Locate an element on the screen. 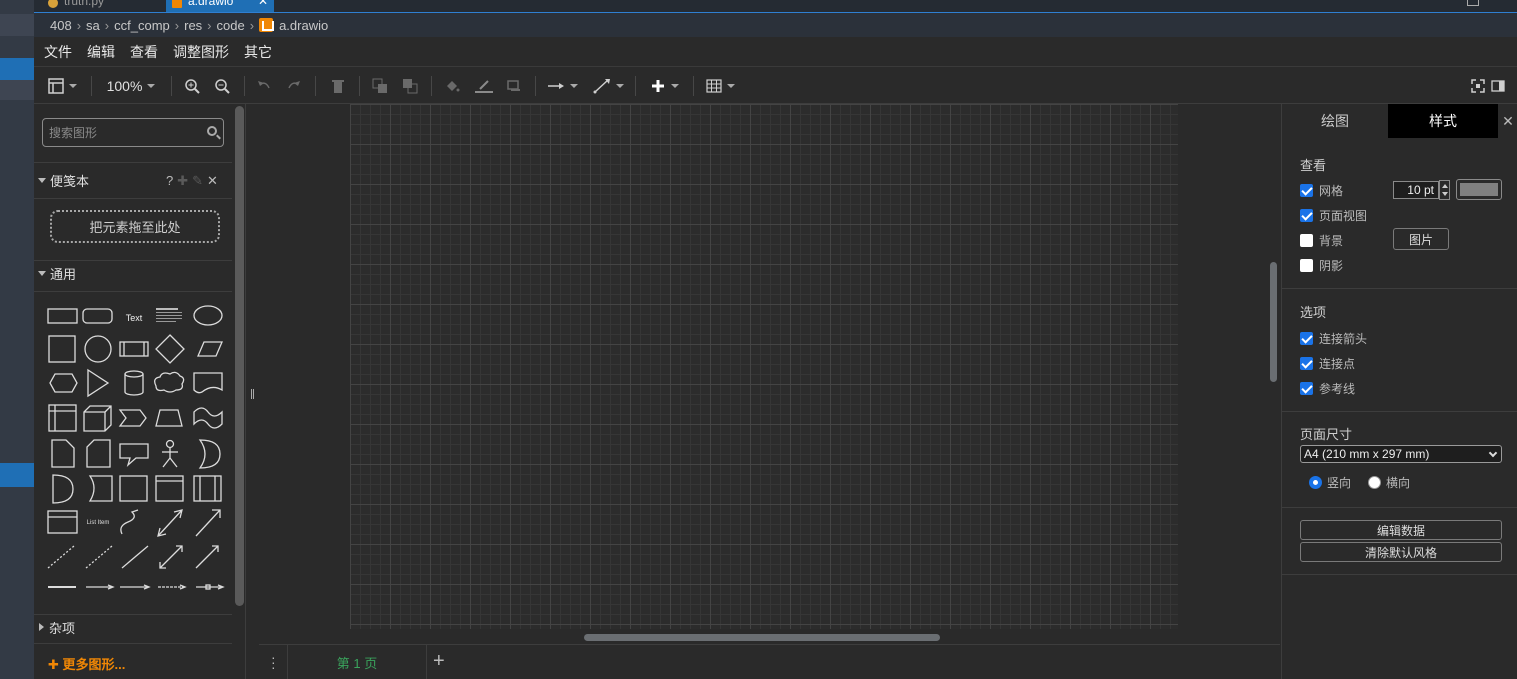 The image size is (1517, 679). paper-size-select: A4 (210 mm x 297 mm) is located at coordinates (1401, 454).